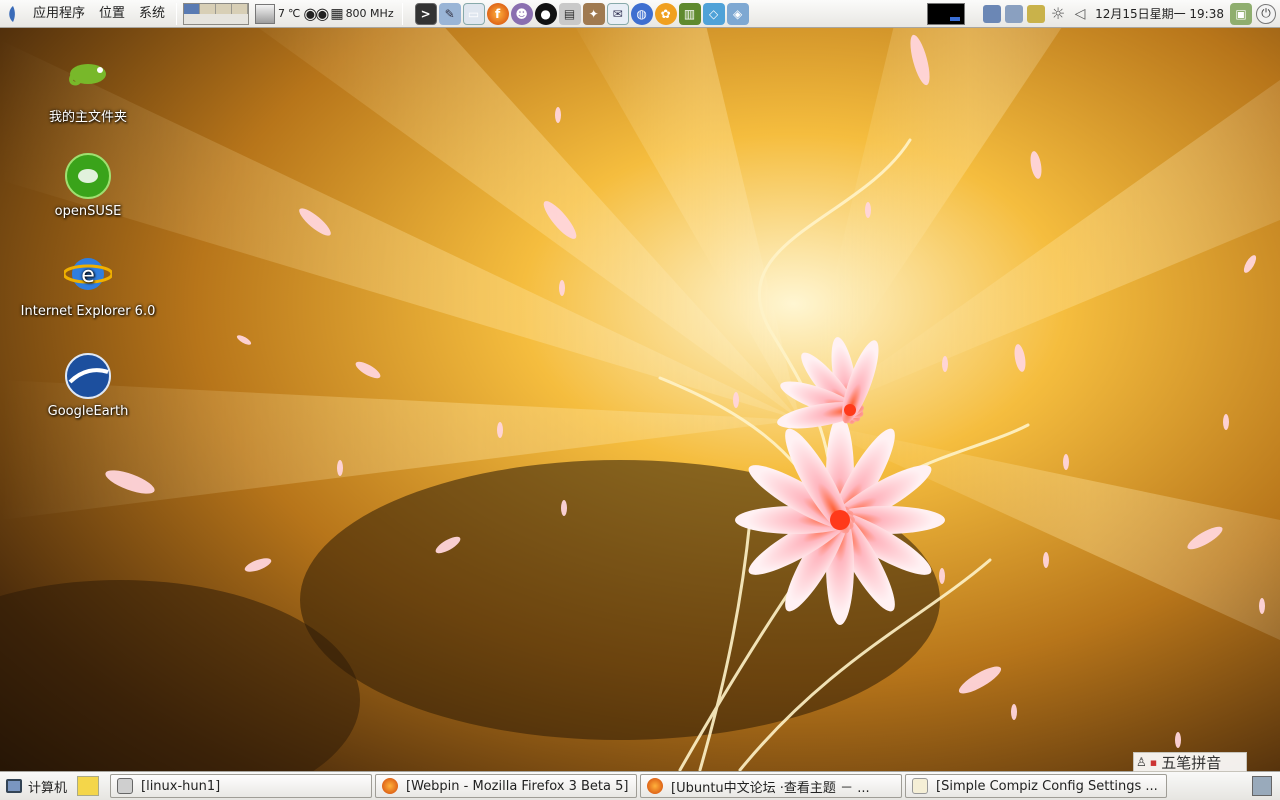 The height and width of the screenshot is (800, 1280). I want to click on clock: 12月15日星期一 19:38, so click(1159, 13).